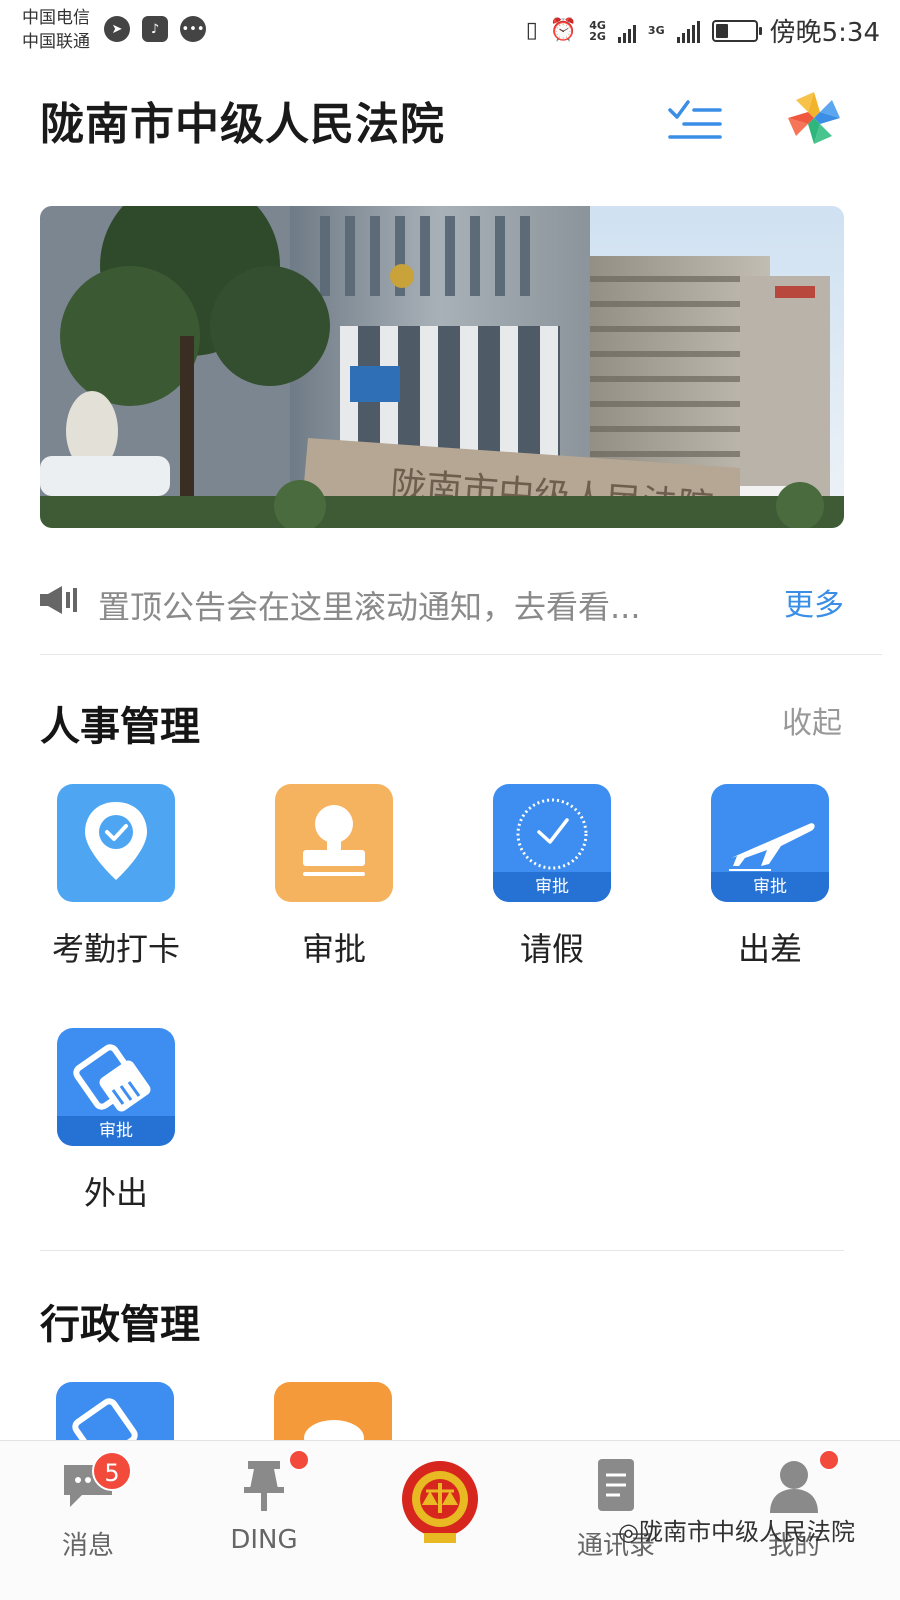 This screenshot has height=1600, width=900. Describe the element at coordinates (87, 1546) in the screenshot. I see `nav-label: 消息` at that location.